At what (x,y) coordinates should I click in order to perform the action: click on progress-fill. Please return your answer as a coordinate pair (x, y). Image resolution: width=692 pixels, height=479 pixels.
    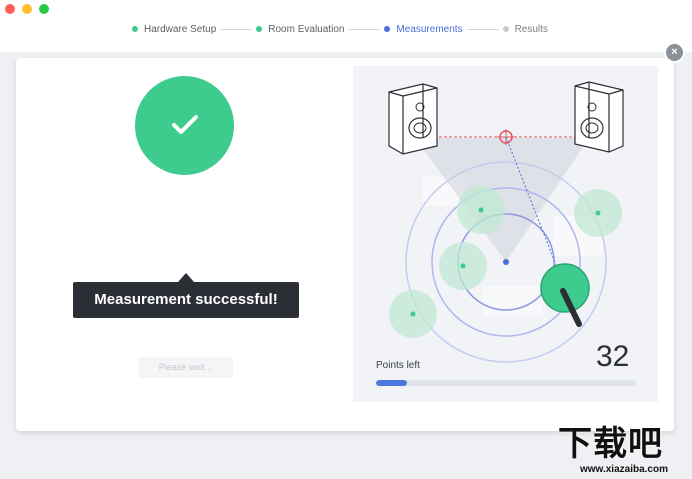
    Looking at the image, I should click on (392, 383).